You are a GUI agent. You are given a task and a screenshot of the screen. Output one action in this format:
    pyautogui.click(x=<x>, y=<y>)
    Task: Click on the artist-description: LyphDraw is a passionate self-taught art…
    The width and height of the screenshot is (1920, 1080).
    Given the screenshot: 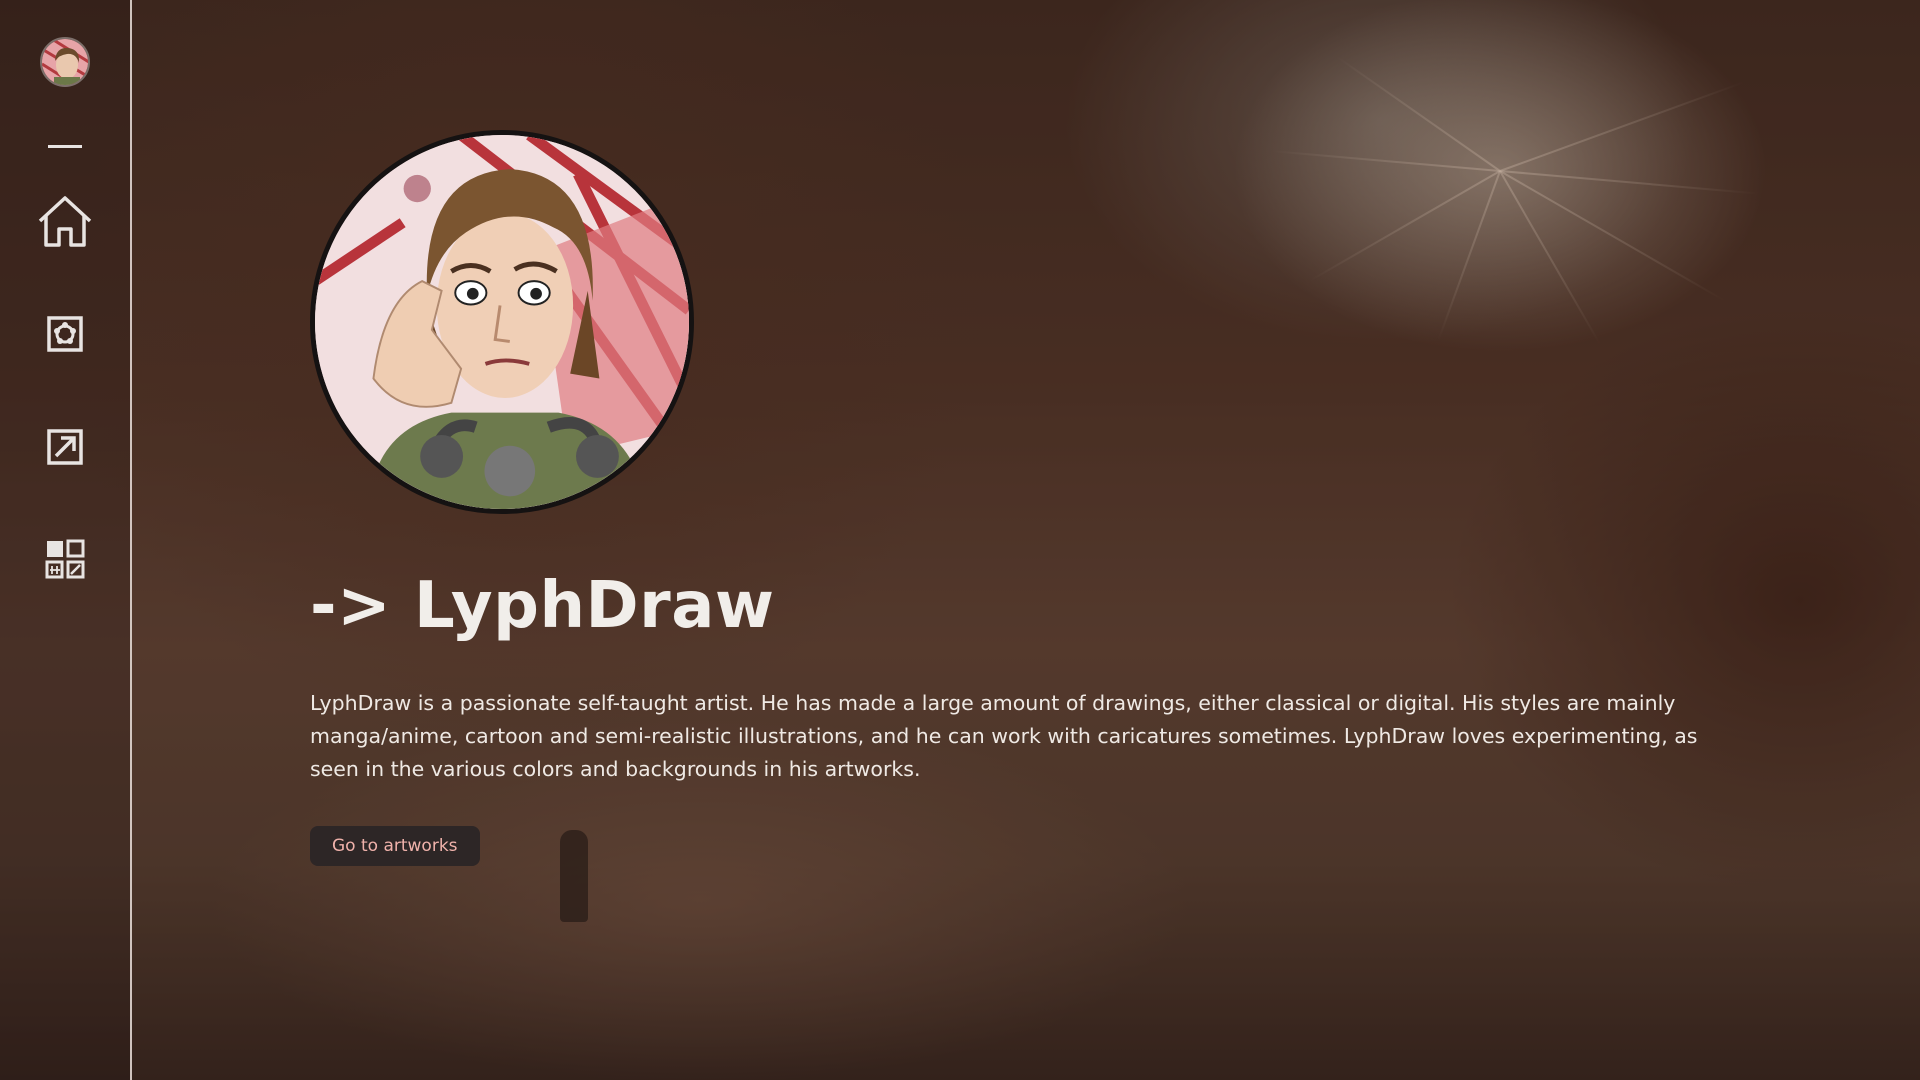 What is the action you would take?
    pyautogui.click(x=1004, y=736)
    